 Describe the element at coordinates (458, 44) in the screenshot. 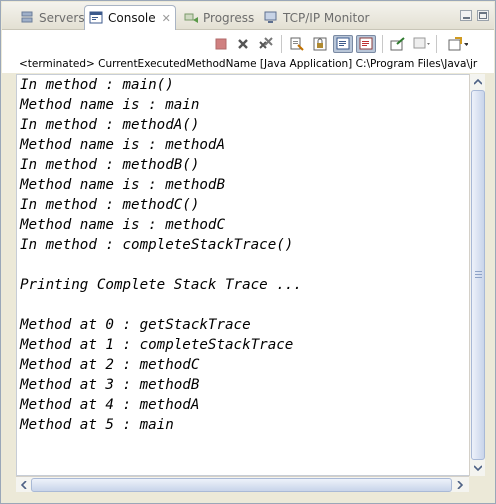

I see `open-console-icon` at that location.